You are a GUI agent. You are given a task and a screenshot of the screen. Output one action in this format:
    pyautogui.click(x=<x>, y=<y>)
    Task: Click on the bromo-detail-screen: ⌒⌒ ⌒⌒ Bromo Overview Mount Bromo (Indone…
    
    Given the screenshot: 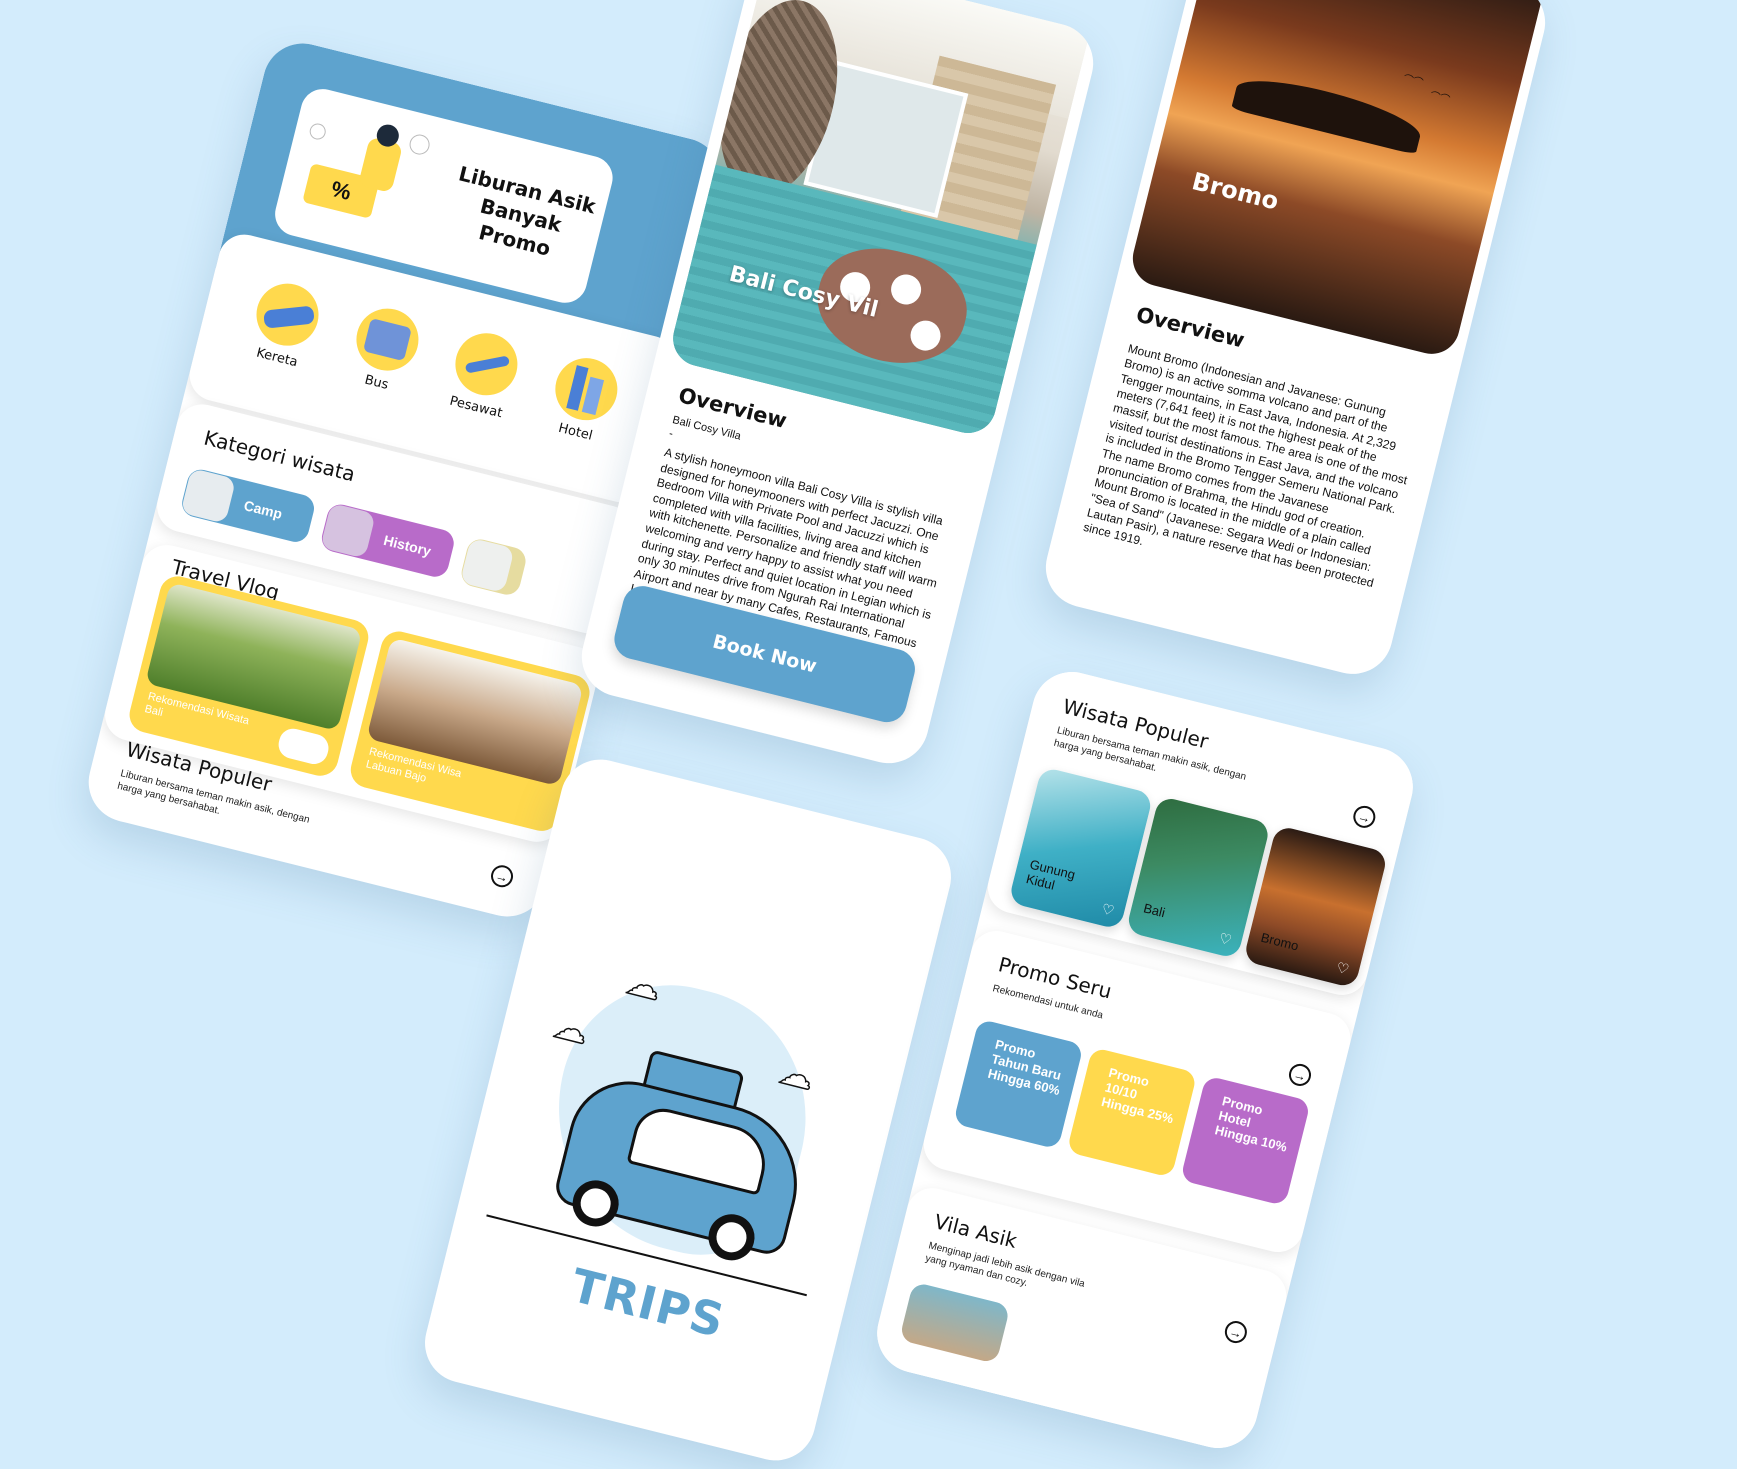 What is the action you would take?
    pyautogui.click(x=1295, y=341)
    